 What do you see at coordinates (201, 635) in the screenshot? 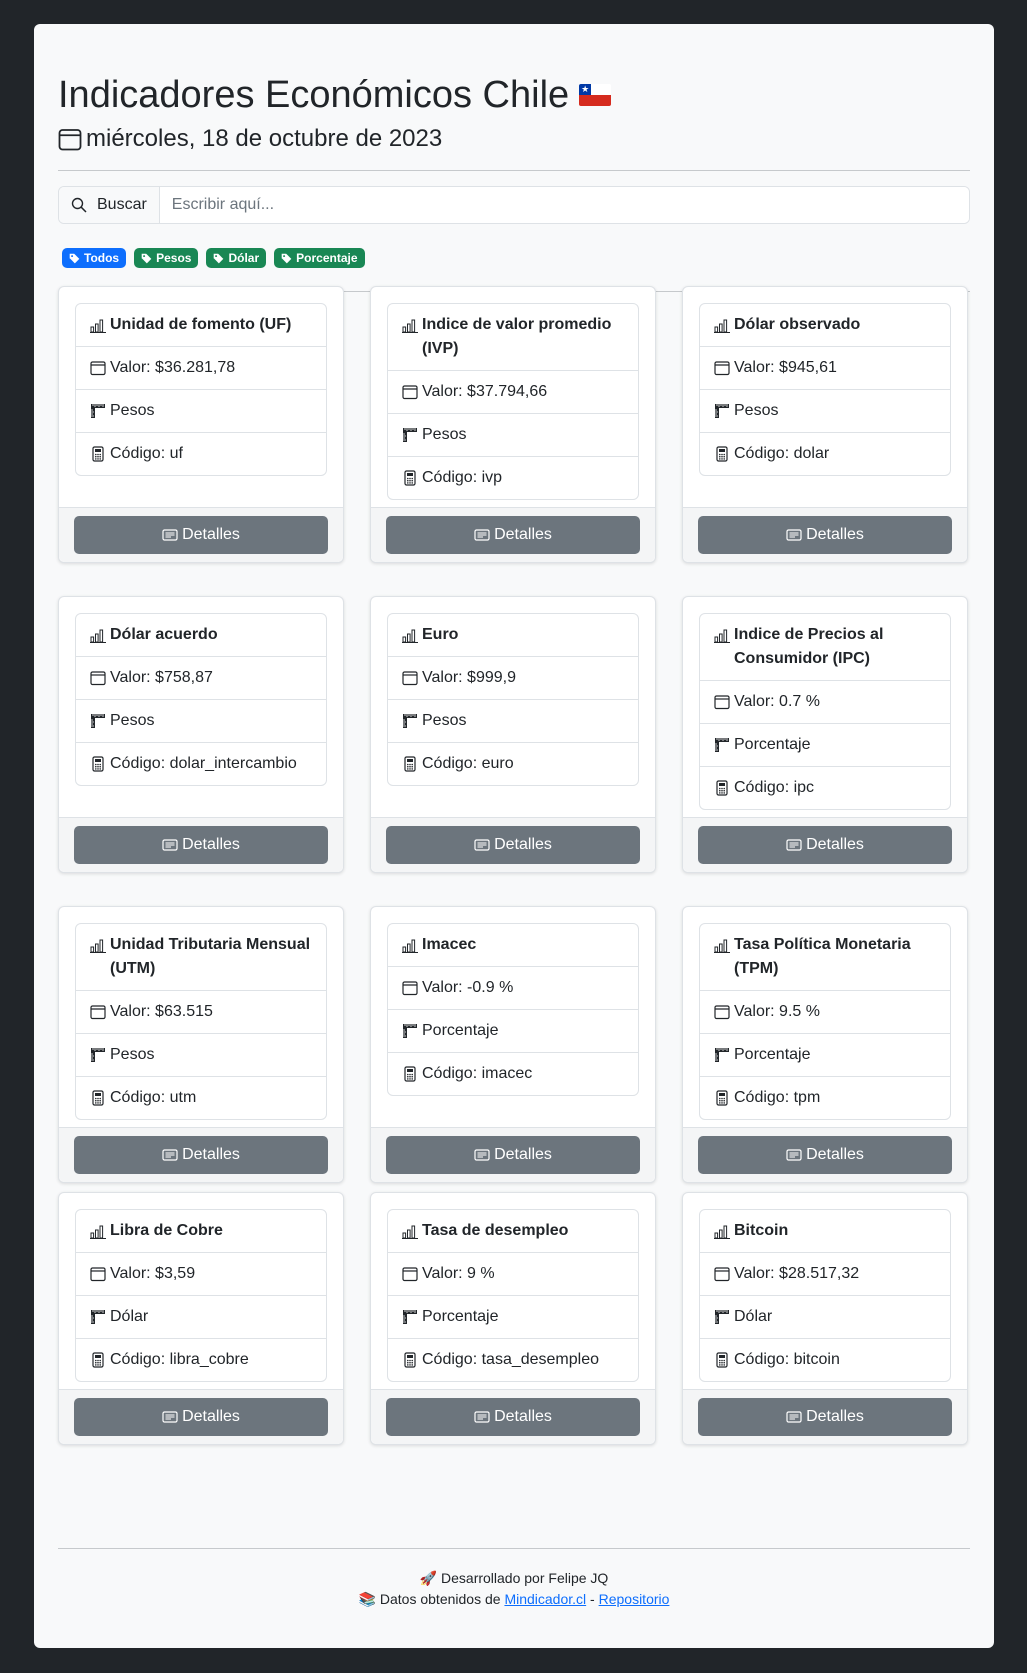
I see `indicator-name: Dólar acuerdo` at bounding box center [201, 635].